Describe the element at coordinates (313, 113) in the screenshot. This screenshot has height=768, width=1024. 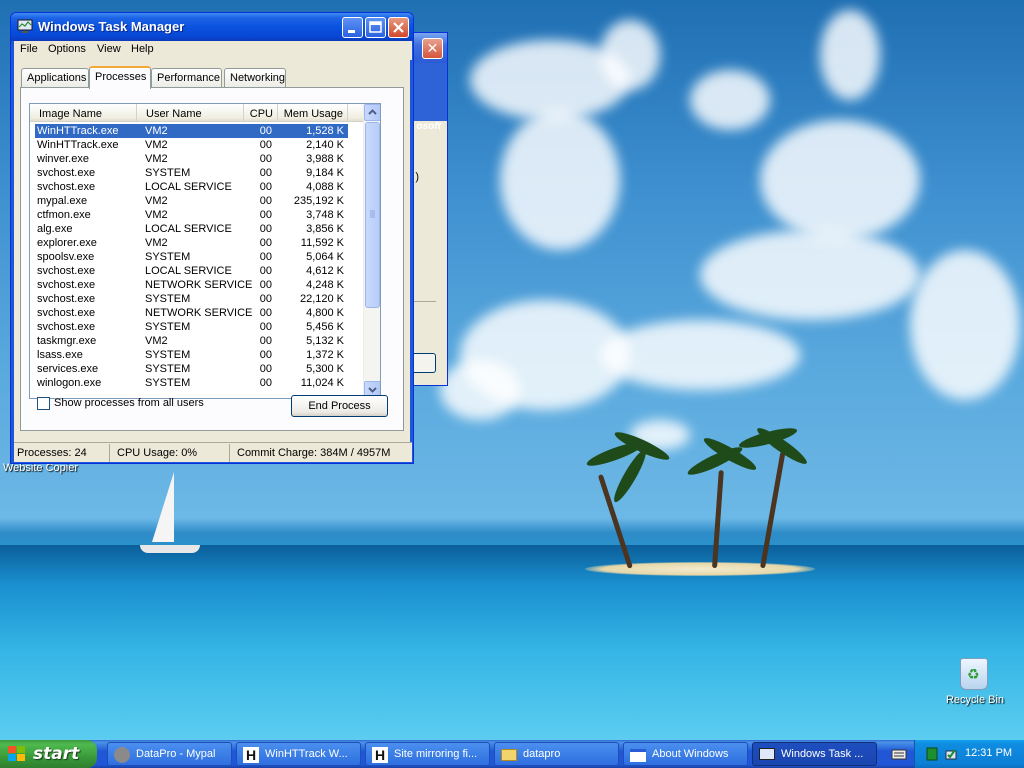
I see `column-mem-usage: Mem Usage` at that location.